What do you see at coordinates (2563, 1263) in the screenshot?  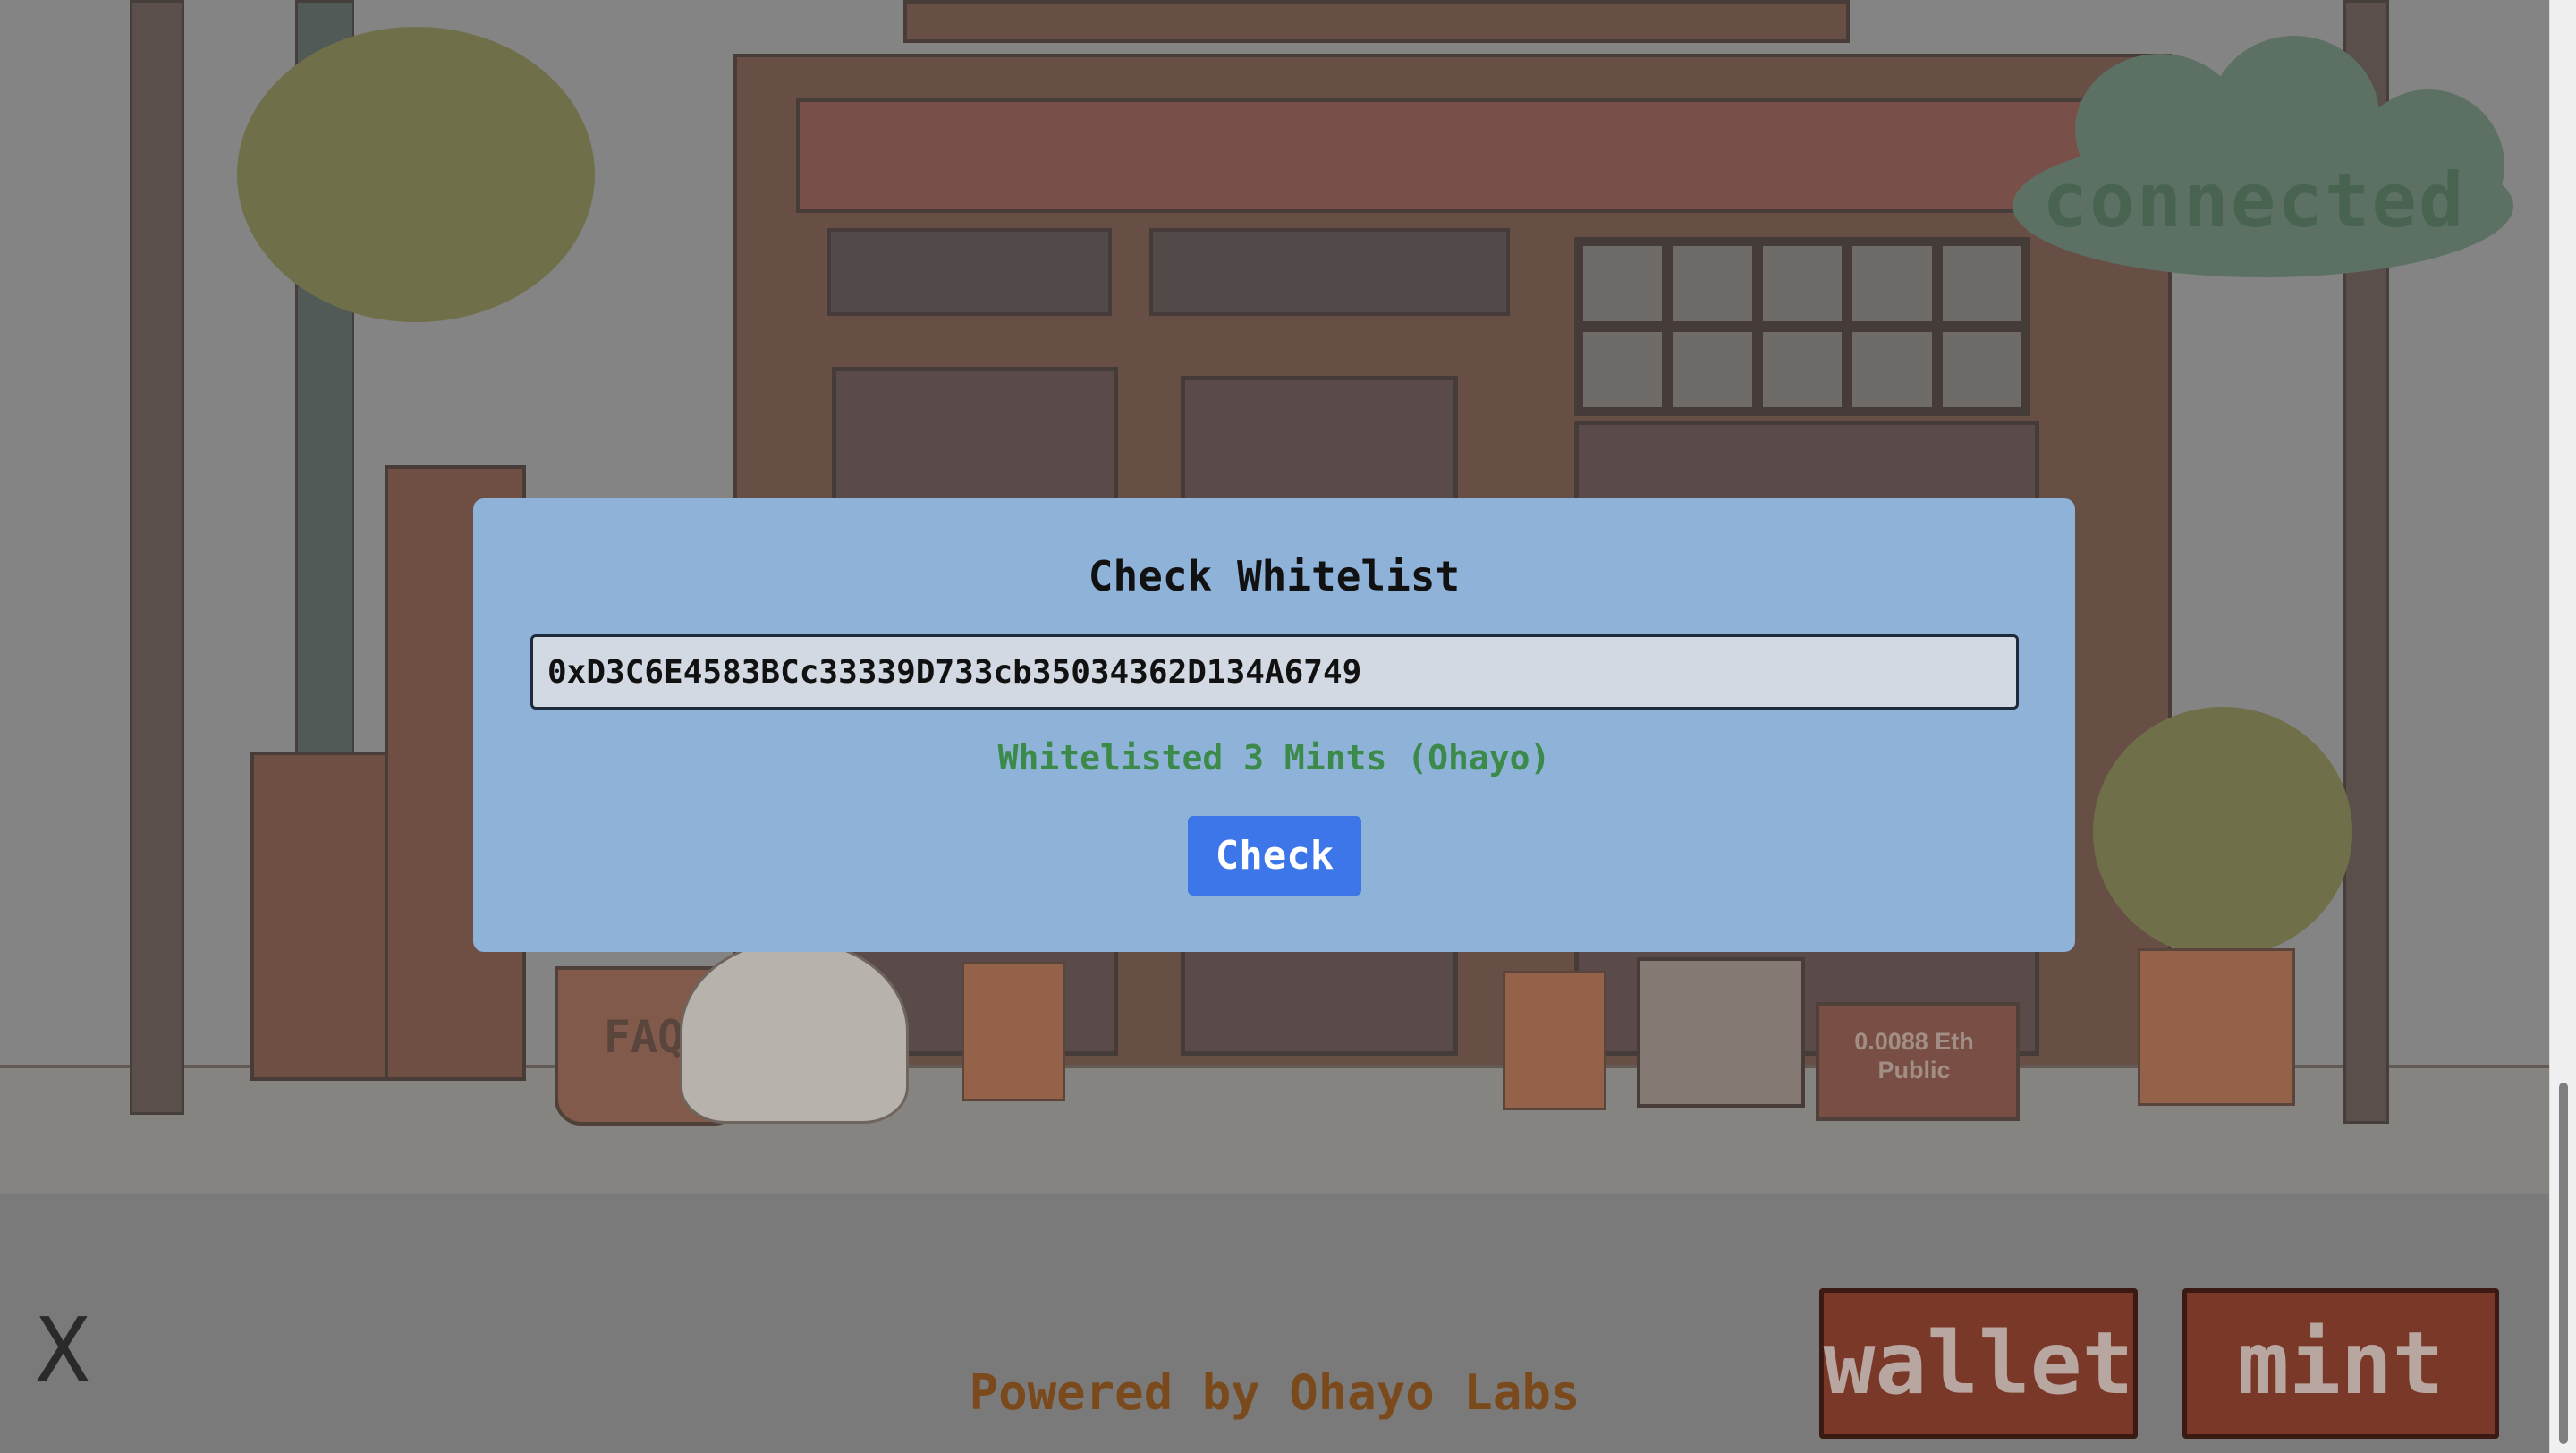 I see `scrollbar-thumb` at bounding box center [2563, 1263].